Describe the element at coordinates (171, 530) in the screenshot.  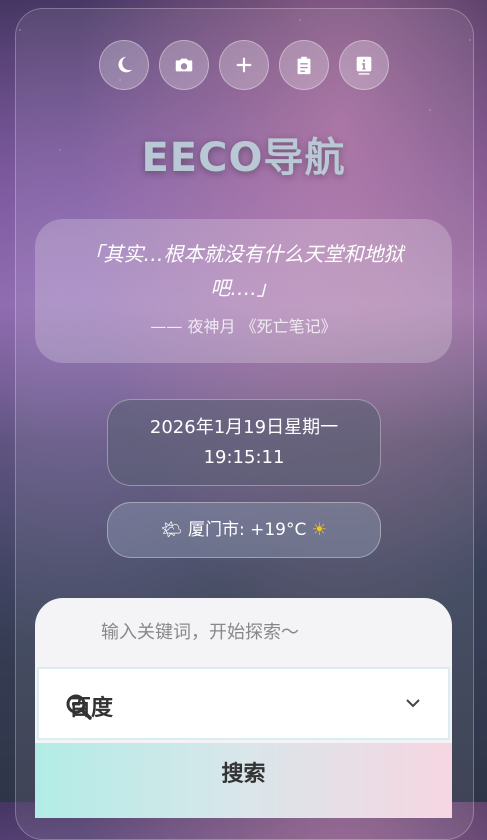
I see `partly-cloudy-icon: 🌤` at that location.